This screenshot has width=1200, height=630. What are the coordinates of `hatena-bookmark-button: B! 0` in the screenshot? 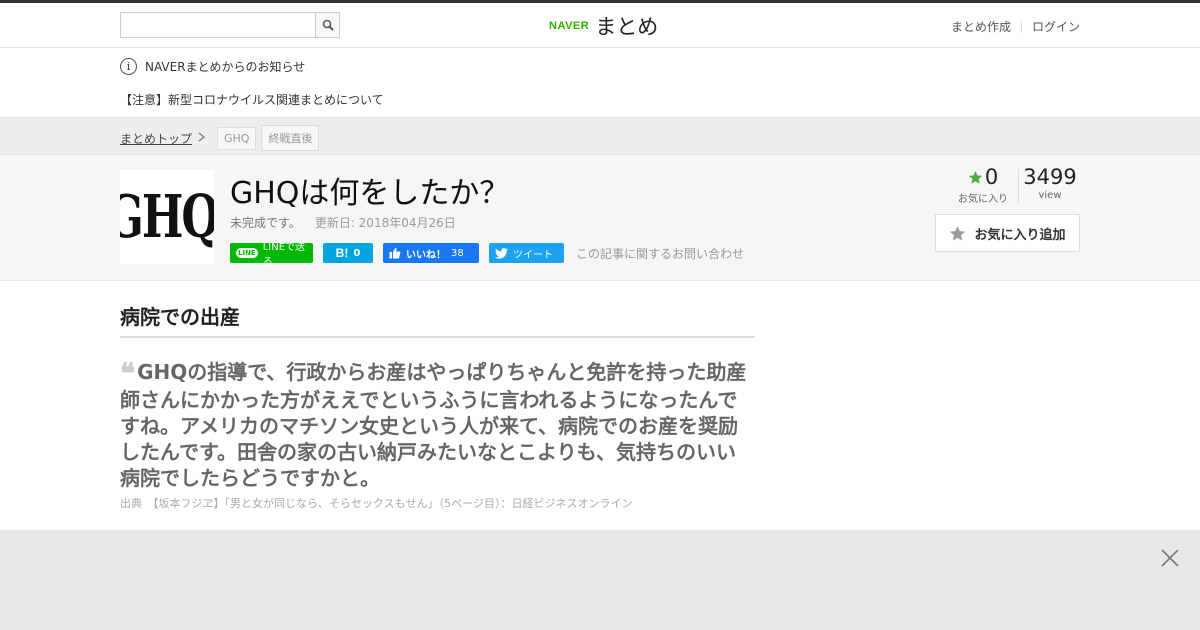 It's located at (348, 253).